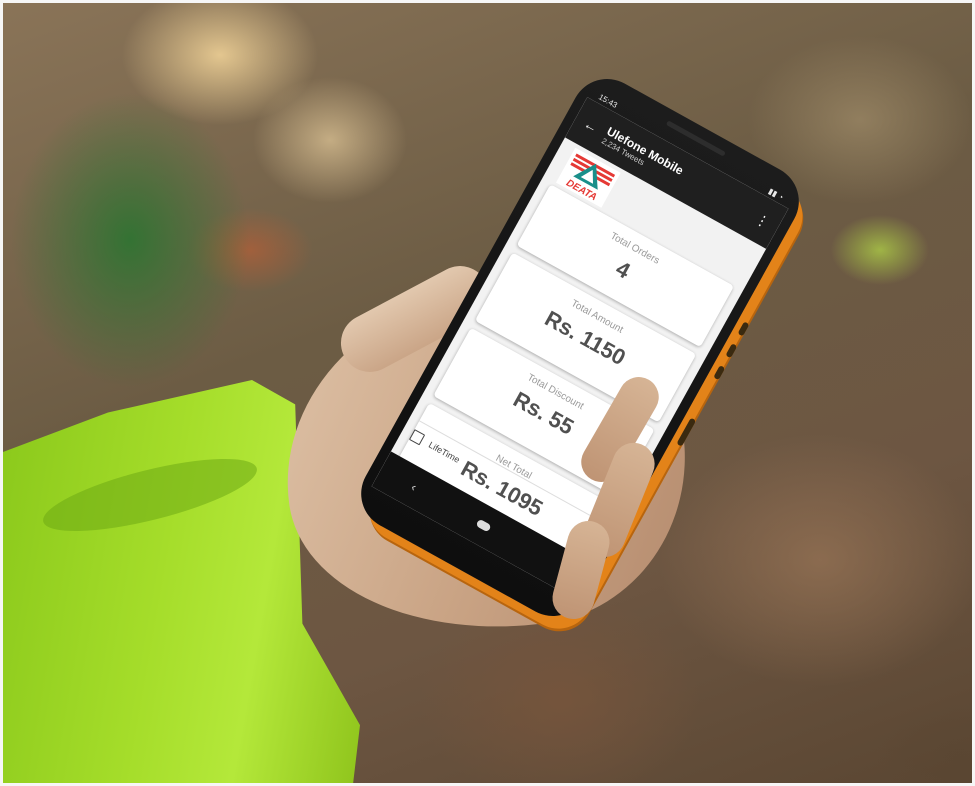 The image size is (975, 786). I want to click on calendar-icon, so click(417, 437).